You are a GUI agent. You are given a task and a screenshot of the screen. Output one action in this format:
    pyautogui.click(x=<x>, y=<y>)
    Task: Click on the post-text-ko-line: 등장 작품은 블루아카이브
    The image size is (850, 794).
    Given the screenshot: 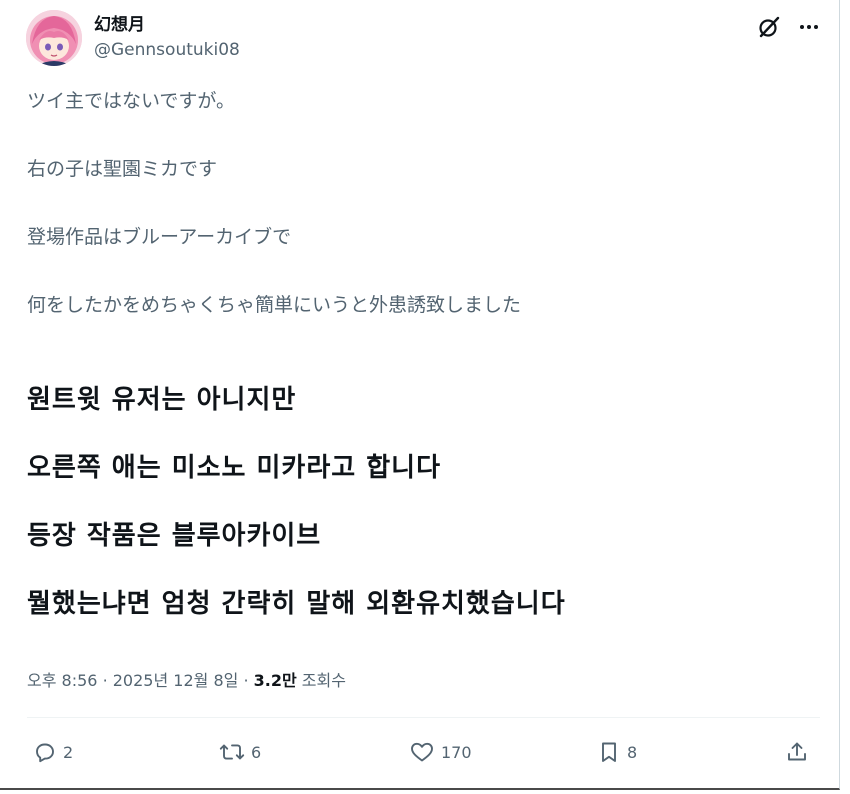 What is the action you would take?
    pyautogui.click(x=174, y=536)
    